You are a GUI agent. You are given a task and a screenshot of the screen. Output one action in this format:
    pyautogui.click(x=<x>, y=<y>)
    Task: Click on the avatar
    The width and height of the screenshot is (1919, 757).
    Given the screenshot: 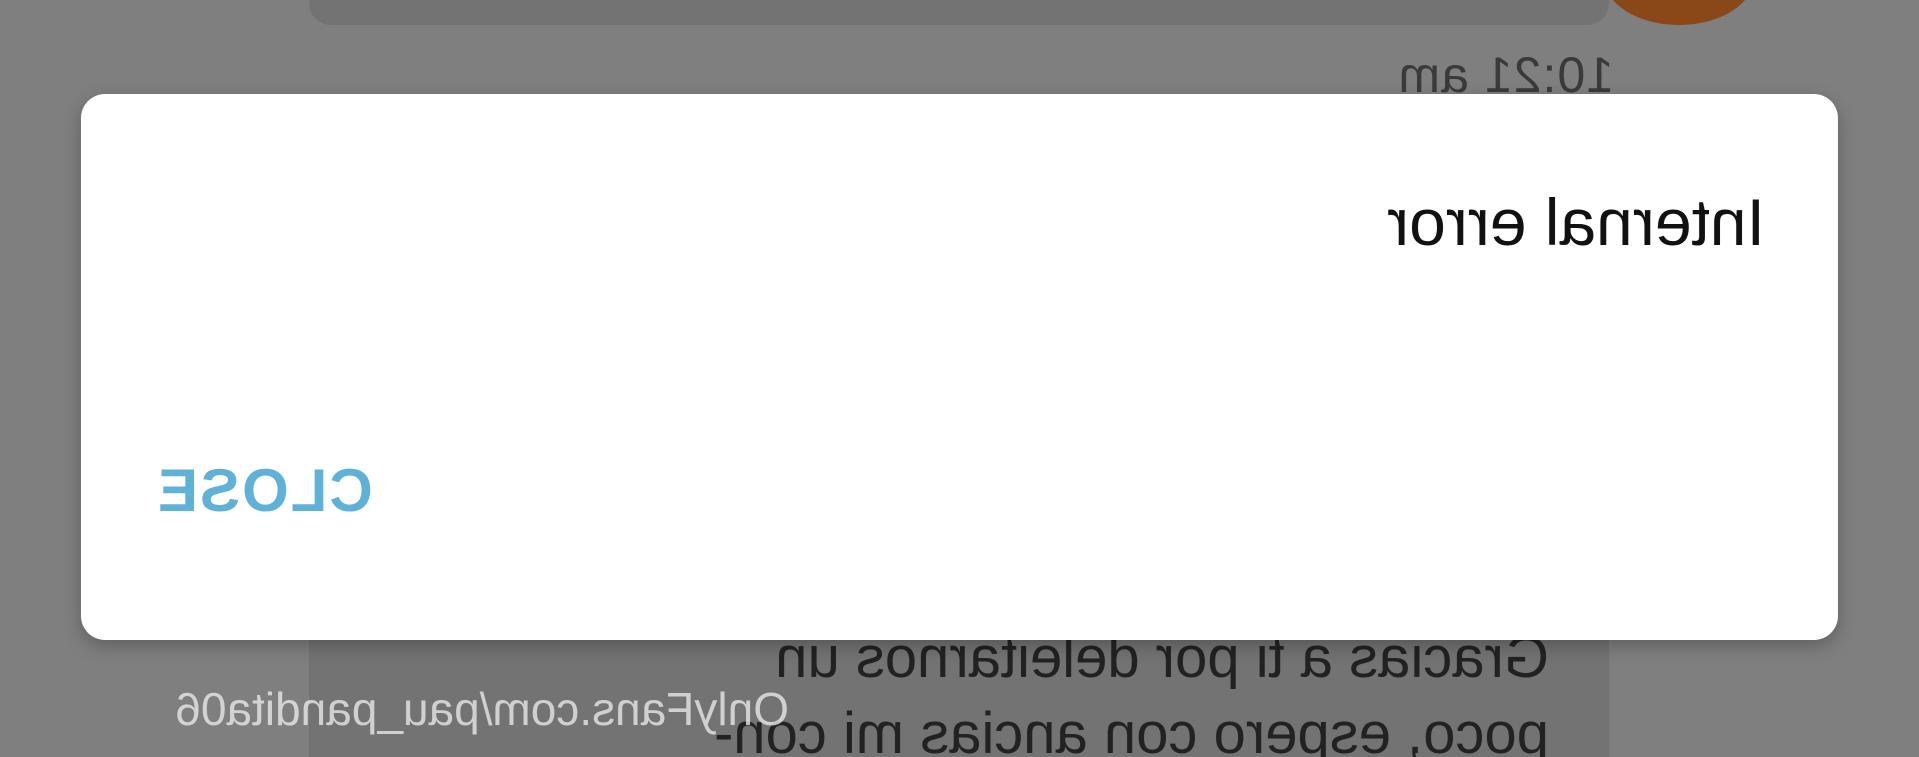 What is the action you would take?
    pyautogui.click(x=1679, y=12)
    